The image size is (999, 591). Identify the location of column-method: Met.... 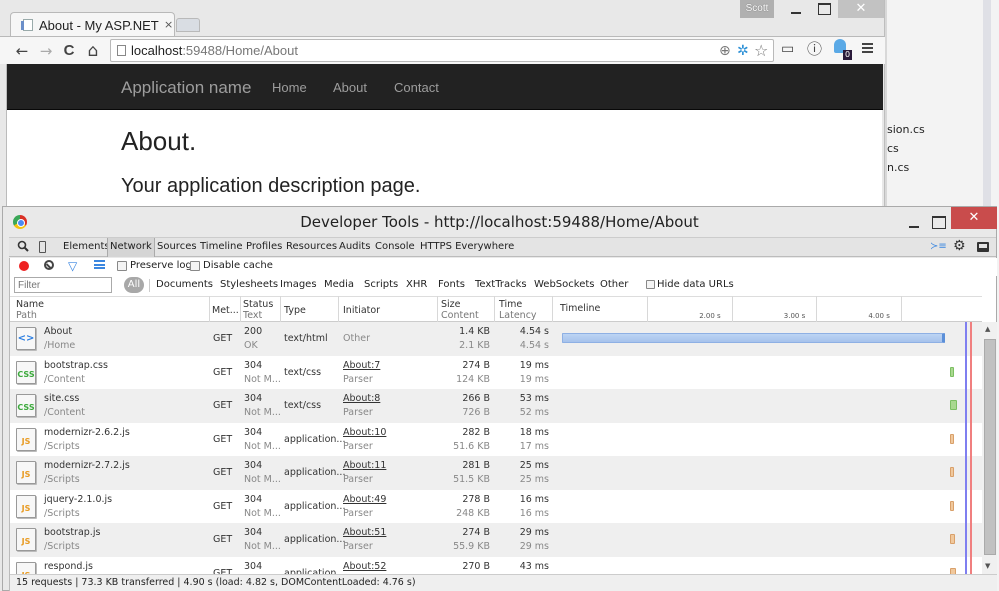
(225, 310).